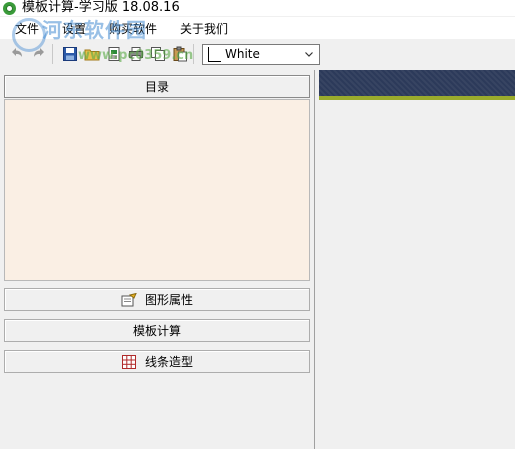  Describe the element at coordinates (257, 28) in the screenshot. I see `menu-bar: 文件 设置 购买软件 关于我们` at that location.